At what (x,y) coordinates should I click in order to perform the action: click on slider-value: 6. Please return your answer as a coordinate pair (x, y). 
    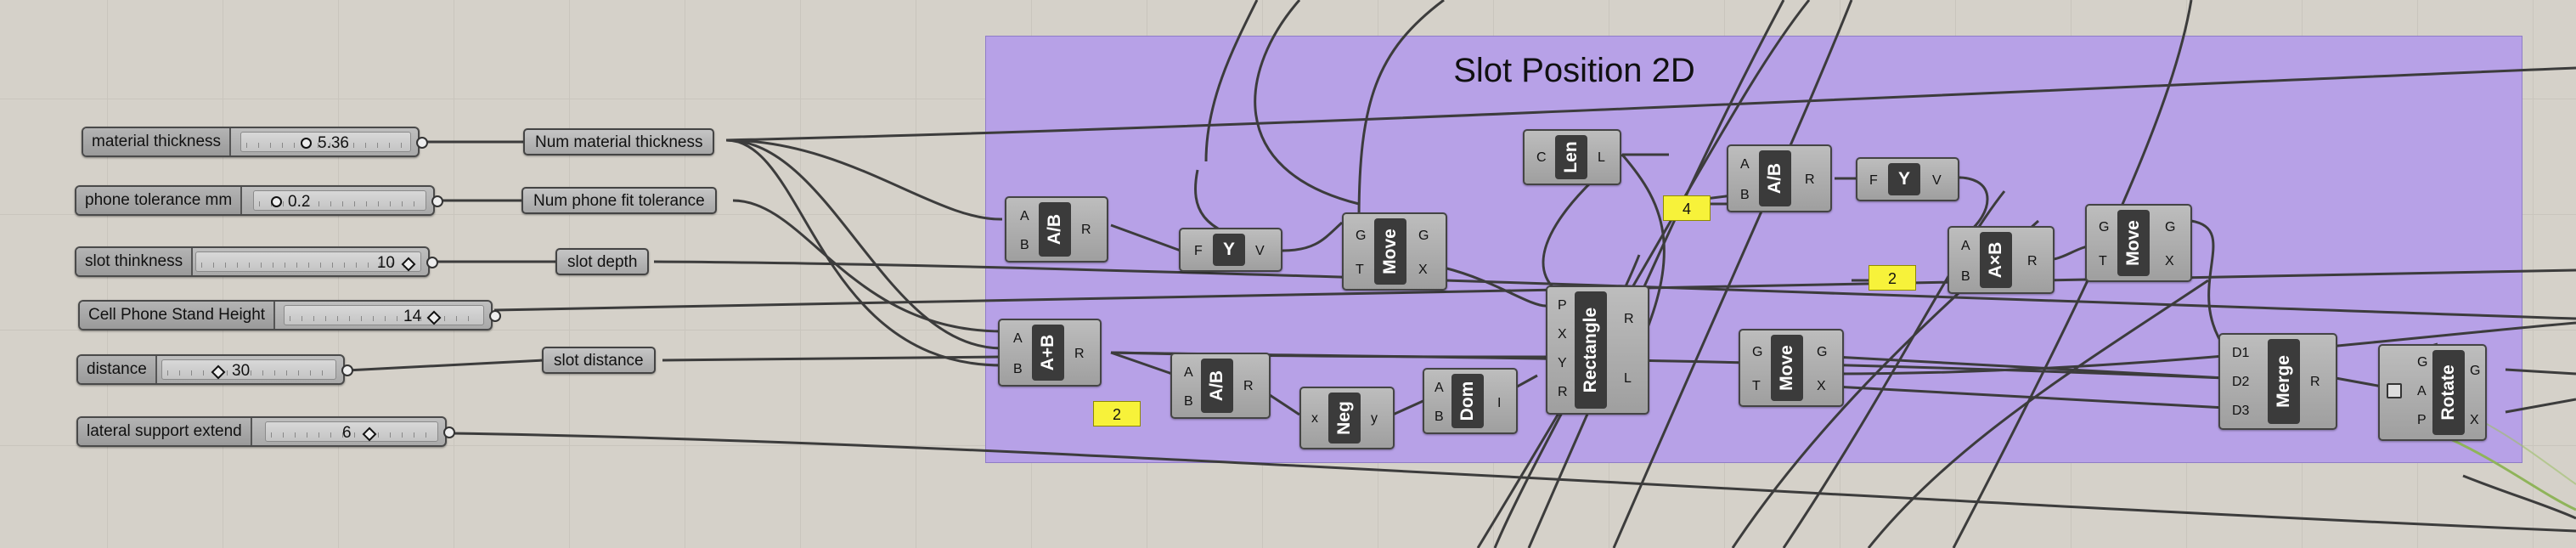
    Looking at the image, I should click on (347, 433).